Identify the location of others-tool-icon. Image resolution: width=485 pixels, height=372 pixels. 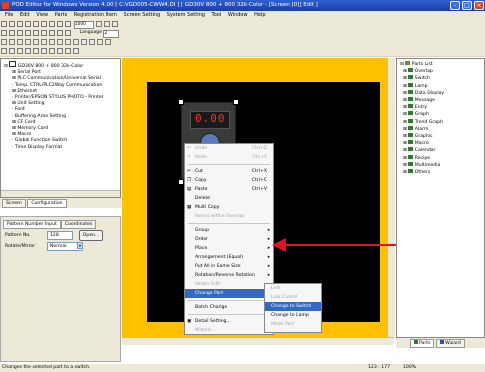
(108, 42).